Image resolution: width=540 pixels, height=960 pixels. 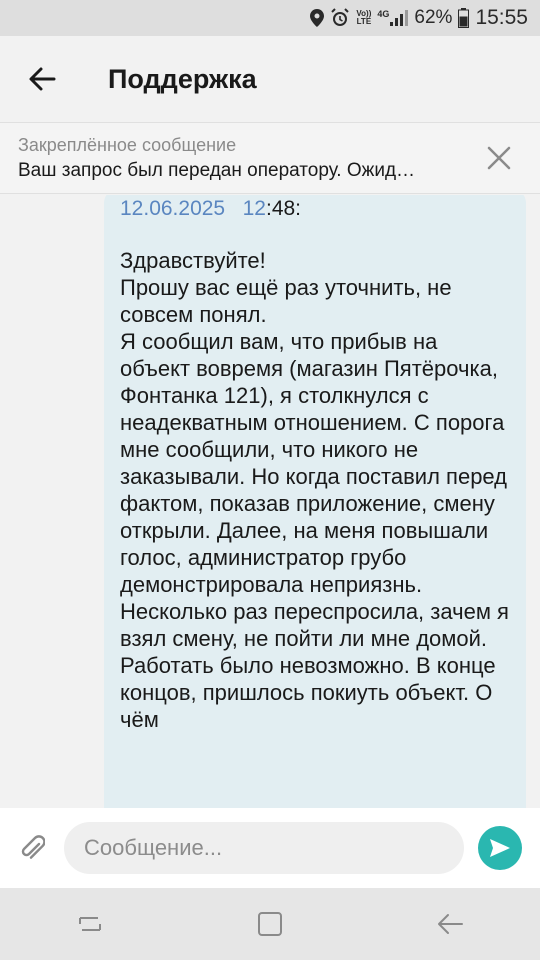 I want to click on attach-button, so click(x=32, y=848).